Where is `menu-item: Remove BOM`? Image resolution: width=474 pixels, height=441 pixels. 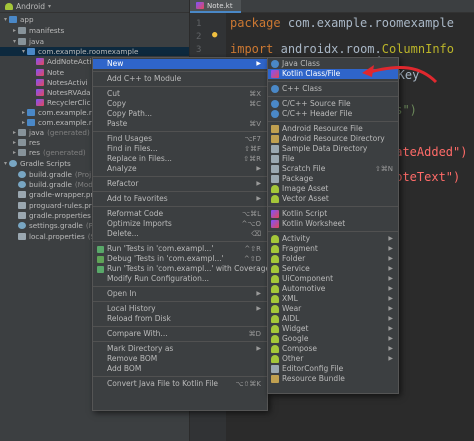 menu-item: Remove BOM is located at coordinates (180, 359).